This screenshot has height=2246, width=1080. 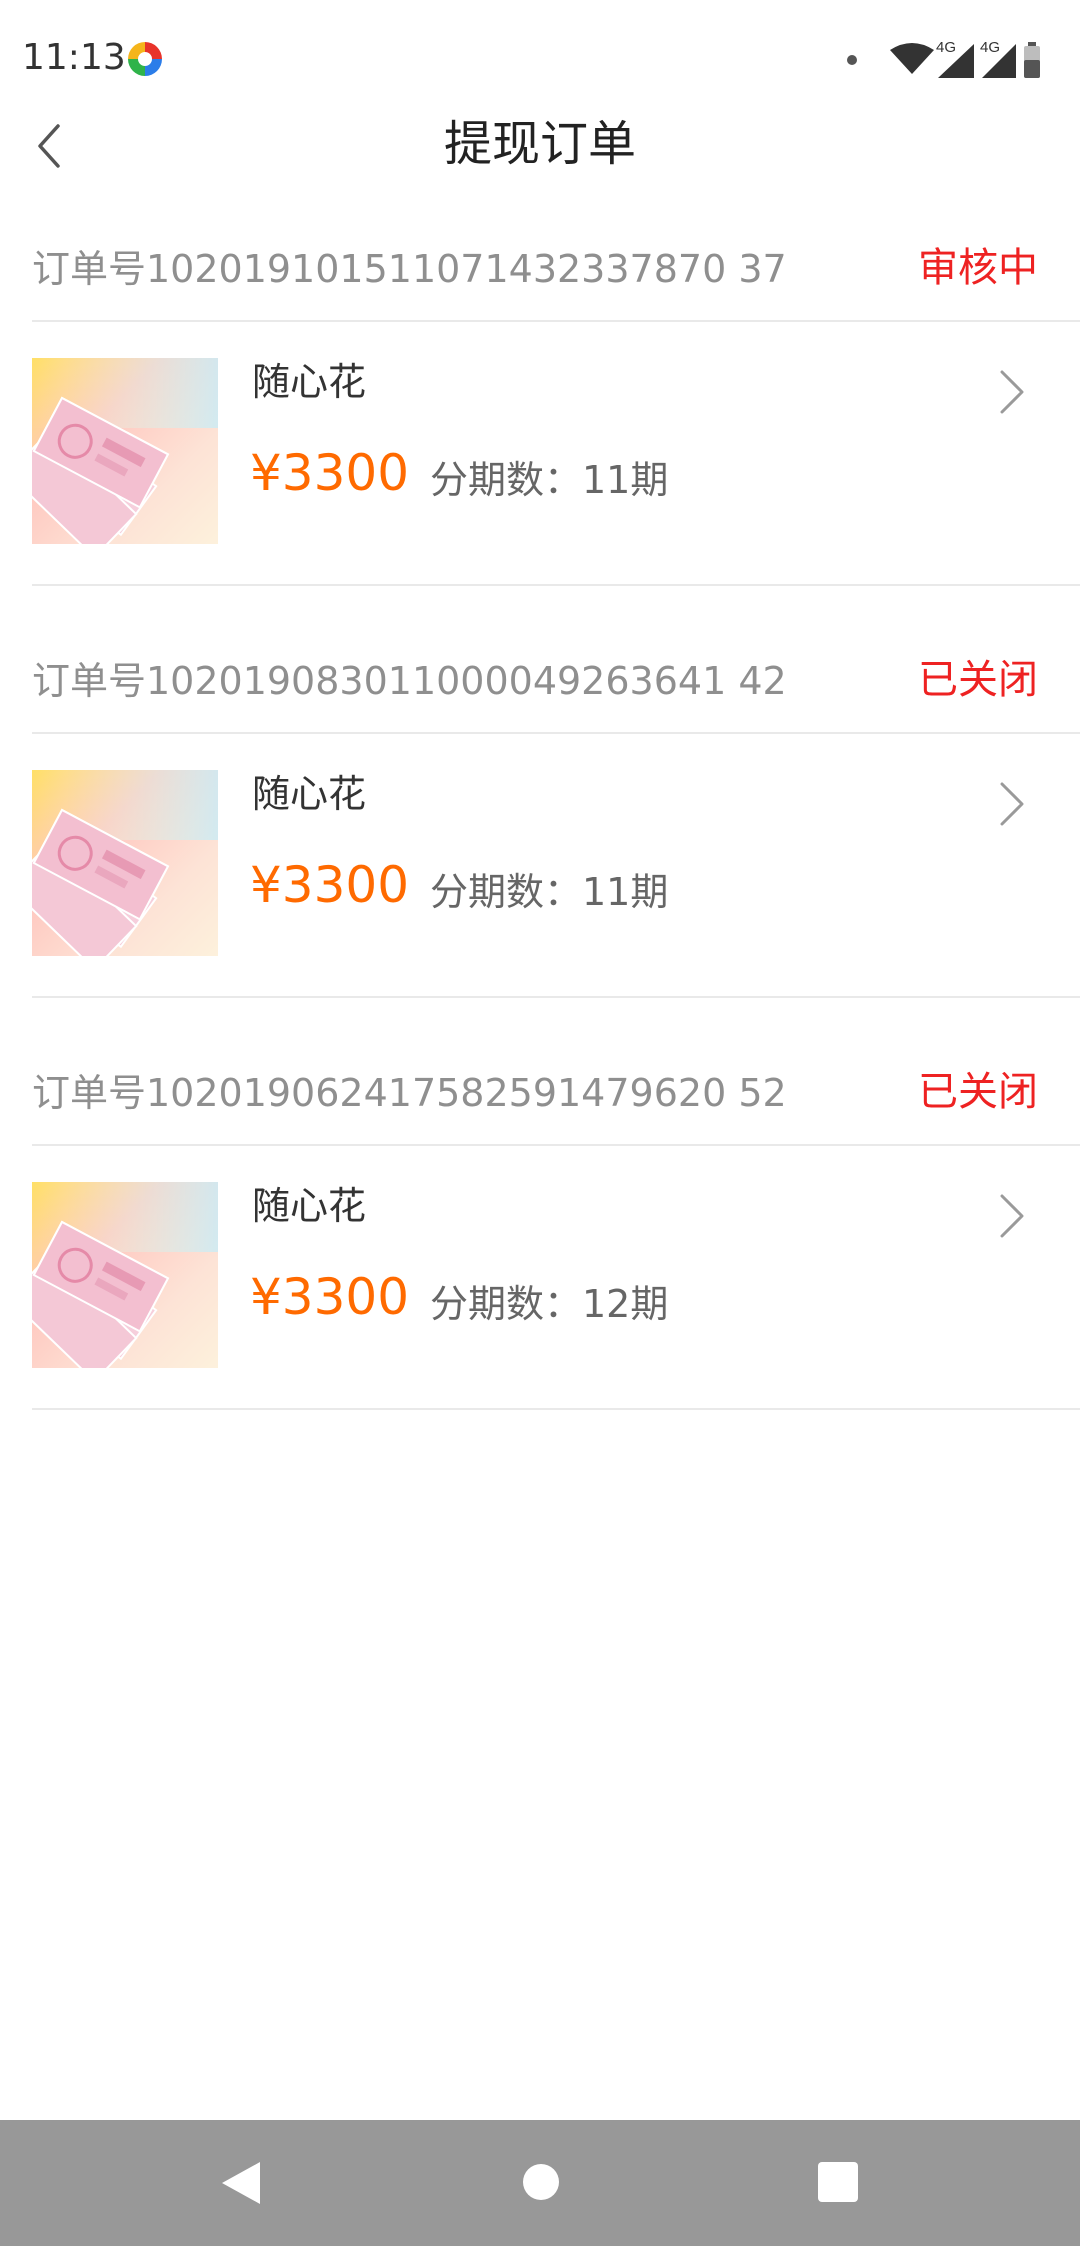 What do you see at coordinates (540, 58) in the screenshot?
I see `status-bar: 11:13 4G 4G` at bounding box center [540, 58].